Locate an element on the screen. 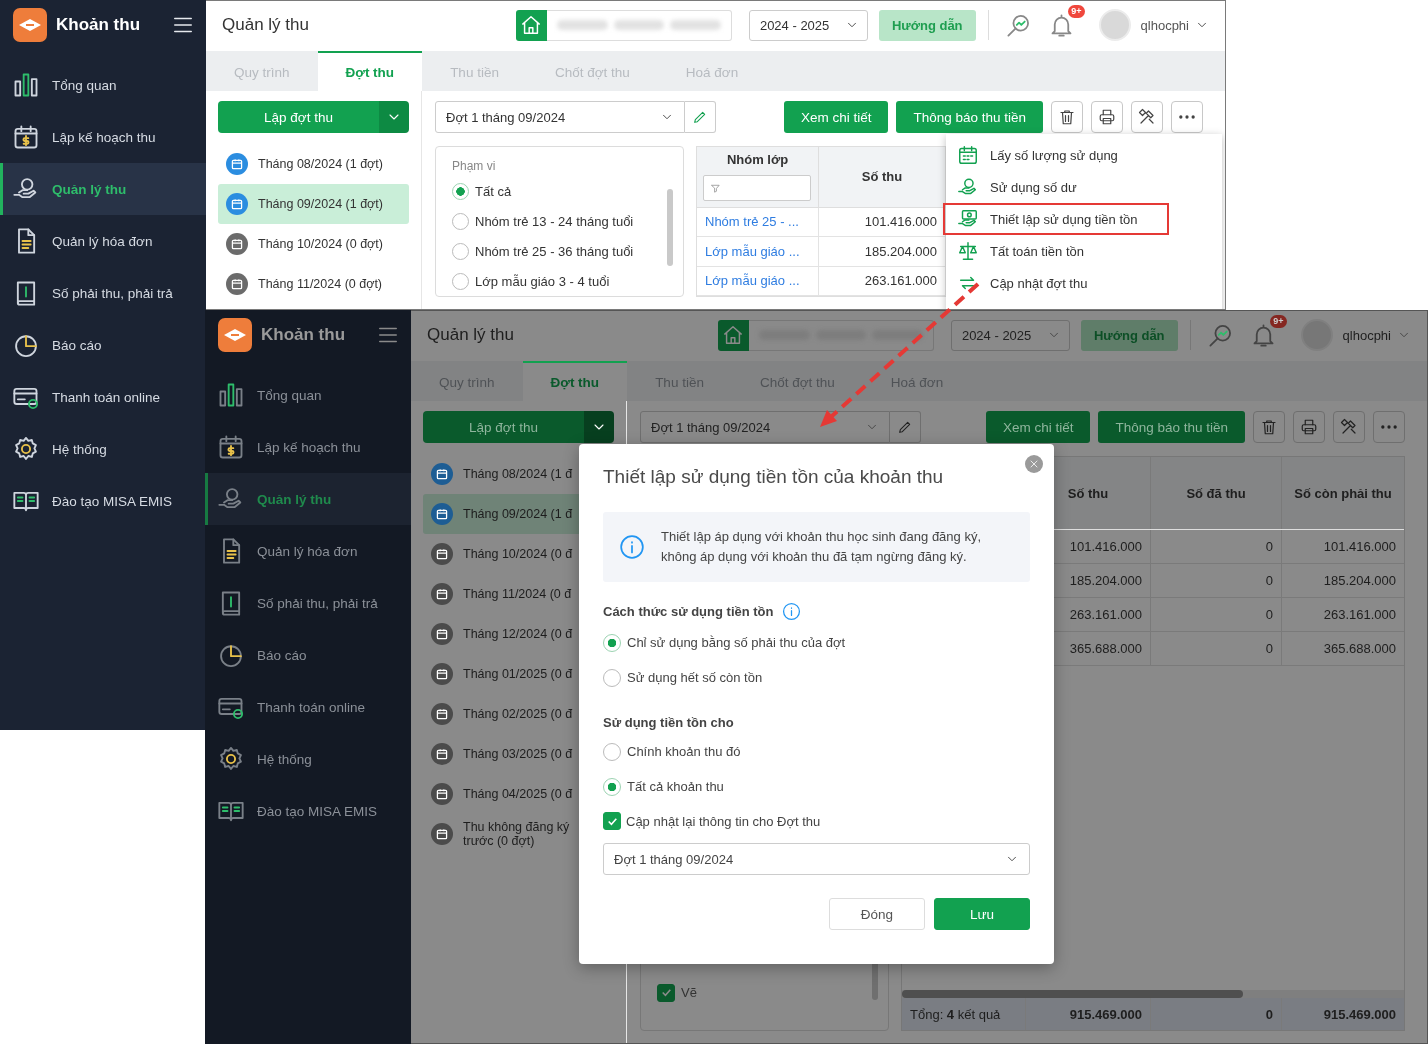 This screenshot has width=1428, height=1044. tab: Đợt thu is located at coordinates (370, 71).